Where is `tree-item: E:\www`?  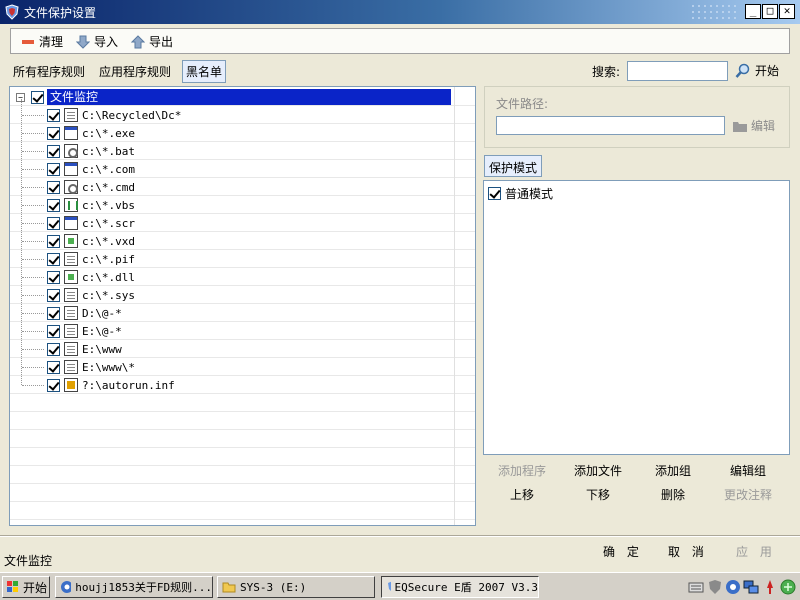 tree-item: E:\www is located at coordinates (232, 349).